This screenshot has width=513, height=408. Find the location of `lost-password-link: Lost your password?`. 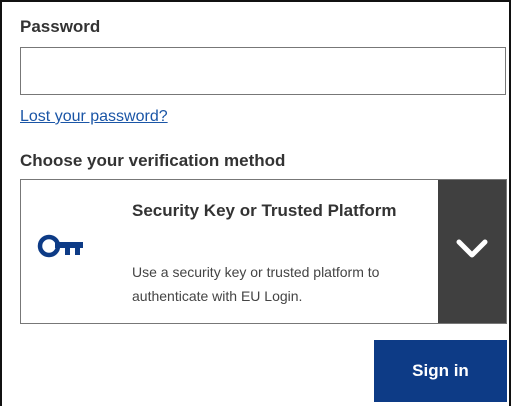

lost-password-link: Lost your password? is located at coordinates (94, 117).